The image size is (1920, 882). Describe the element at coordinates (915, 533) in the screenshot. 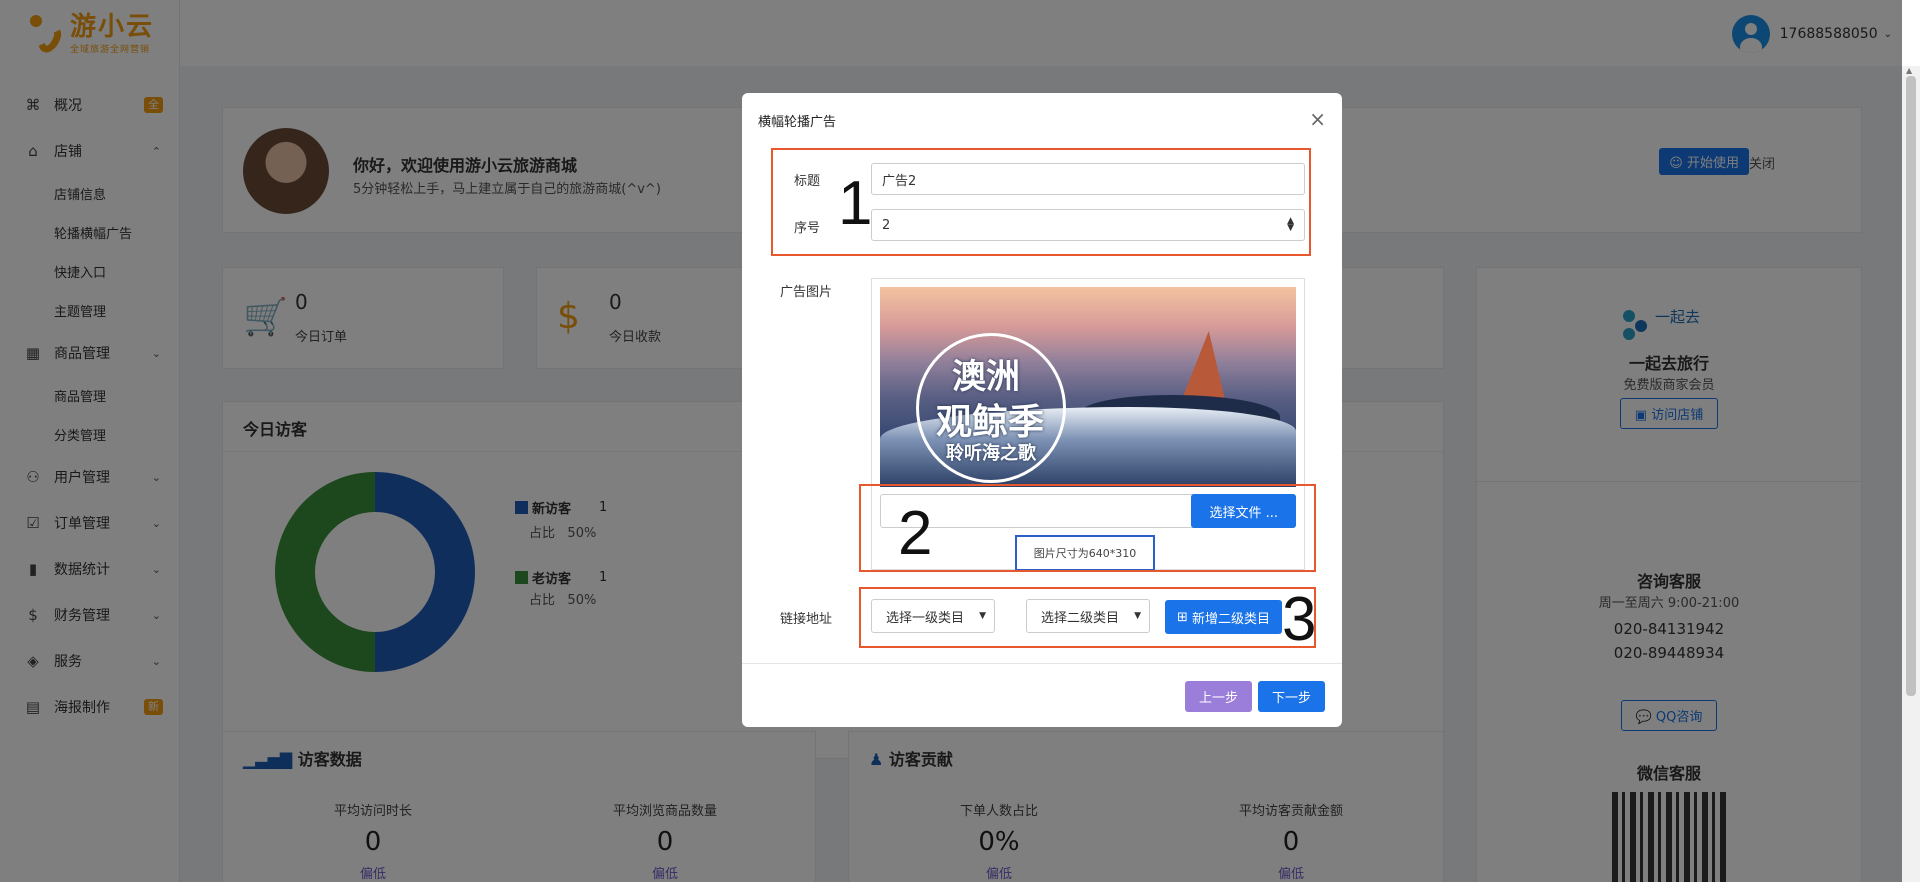

I see `annotation-number-2: 2` at that location.